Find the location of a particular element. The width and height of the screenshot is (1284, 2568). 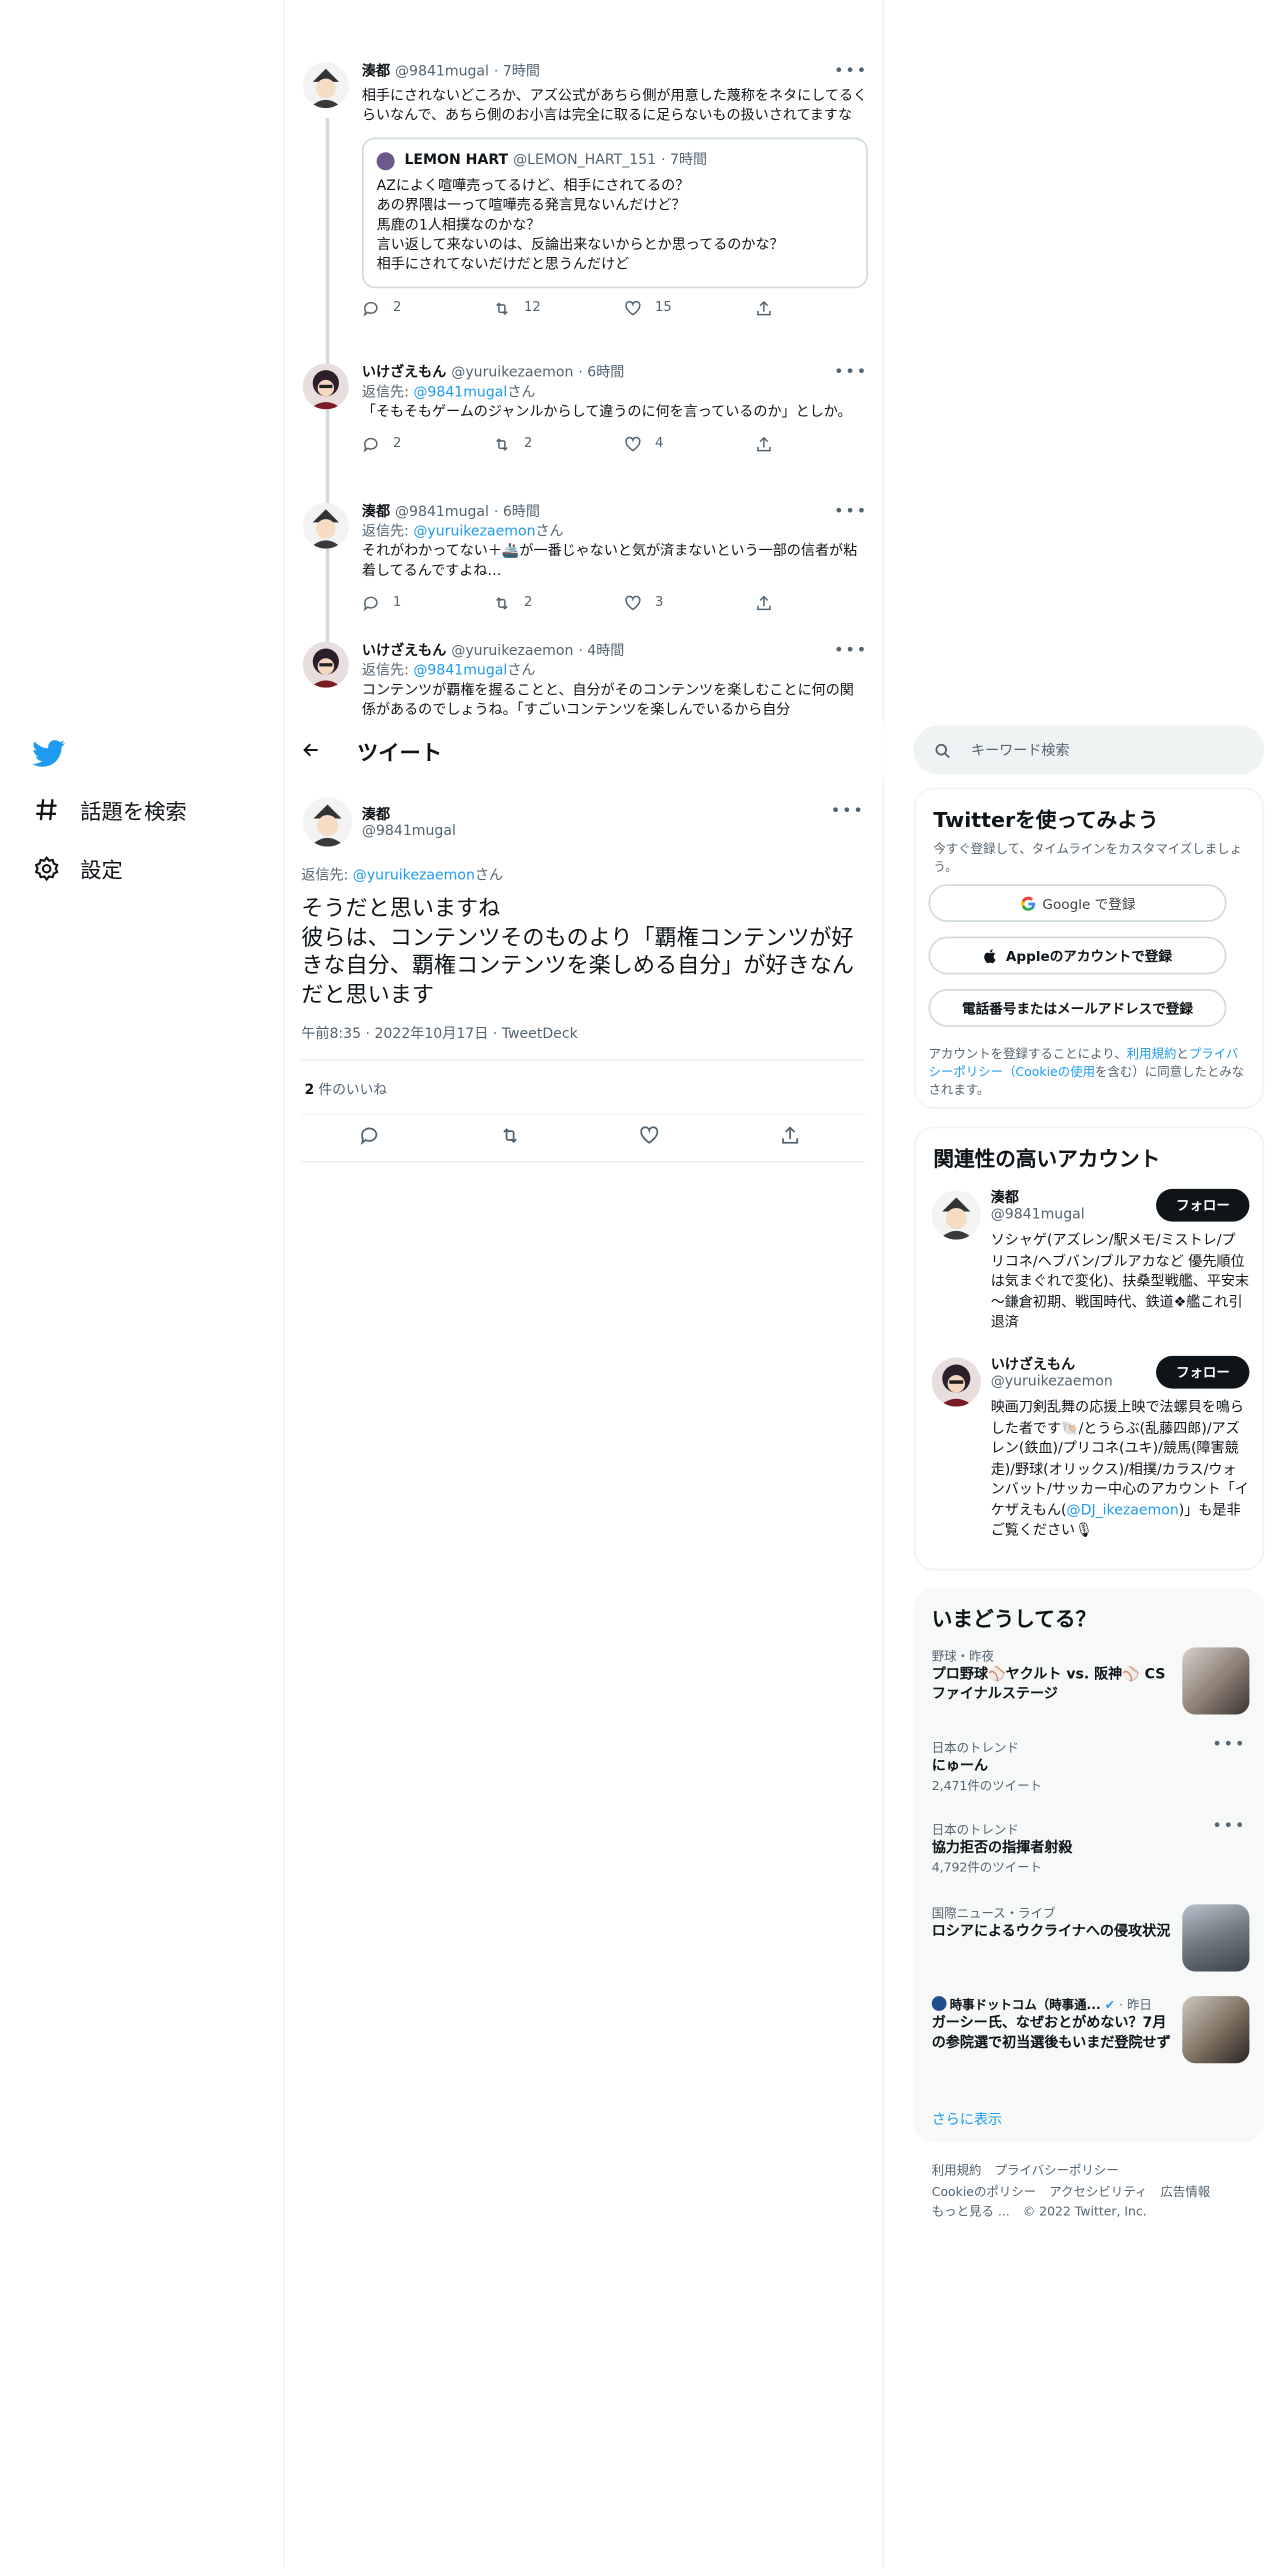

back-arrow-icon is located at coordinates (311, 750).